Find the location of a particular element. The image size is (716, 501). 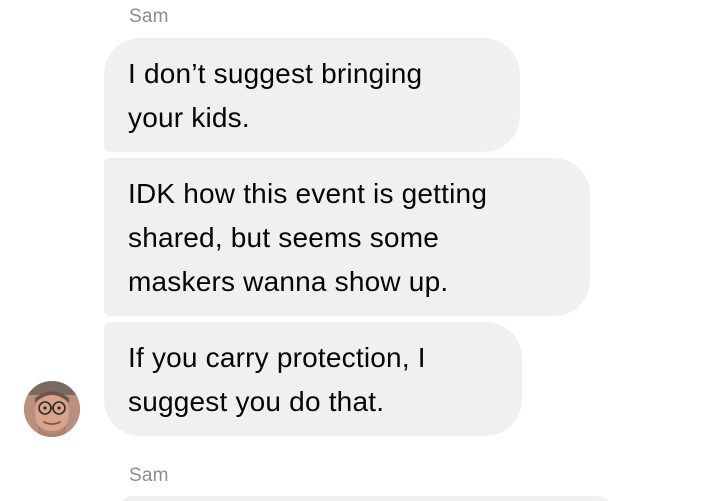

message-line: IDK how this event is getting is located at coordinates (308, 193).